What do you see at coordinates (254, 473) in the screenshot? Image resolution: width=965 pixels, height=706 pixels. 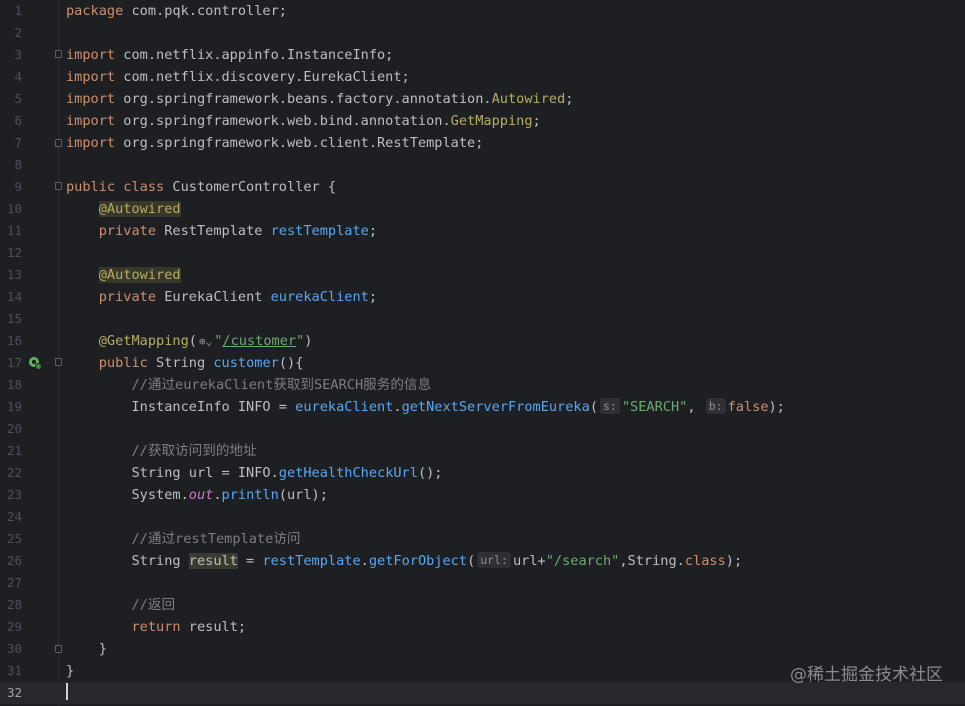 I see `code-text: String url = INFO.getHealthCheckUrl();` at bounding box center [254, 473].